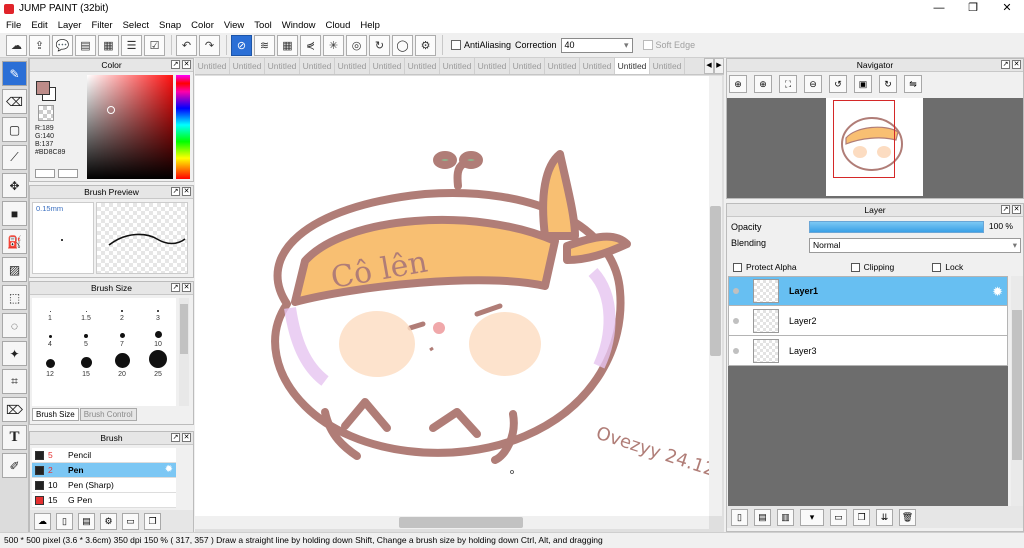 Image resolution: width=1024 pixels, height=548 pixels. I want to click on tab-prev-icon: ◀, so click(709, 66).